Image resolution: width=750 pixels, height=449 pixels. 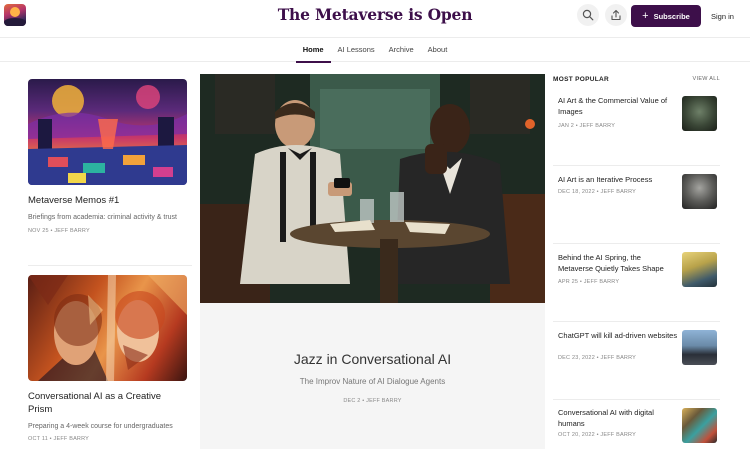 What do you see at coordinates (313, 50) in the screenshot?
I see `nav-home: Home` at bounding box center [313, 50].